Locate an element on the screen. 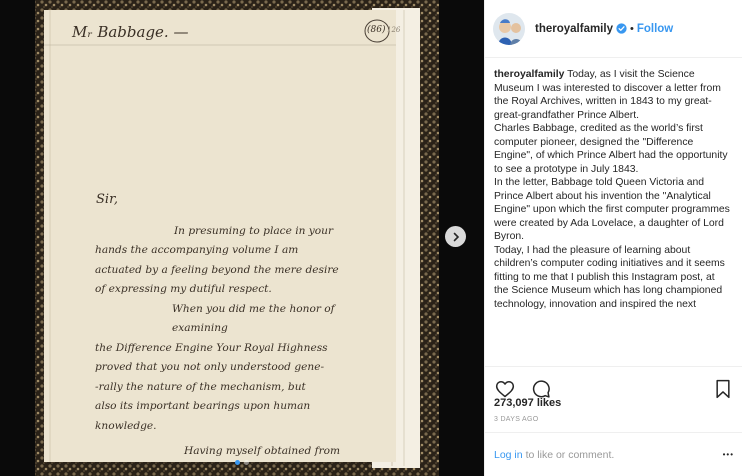  letter-line: Having myself obtained from is located at coordinates (262, 451).